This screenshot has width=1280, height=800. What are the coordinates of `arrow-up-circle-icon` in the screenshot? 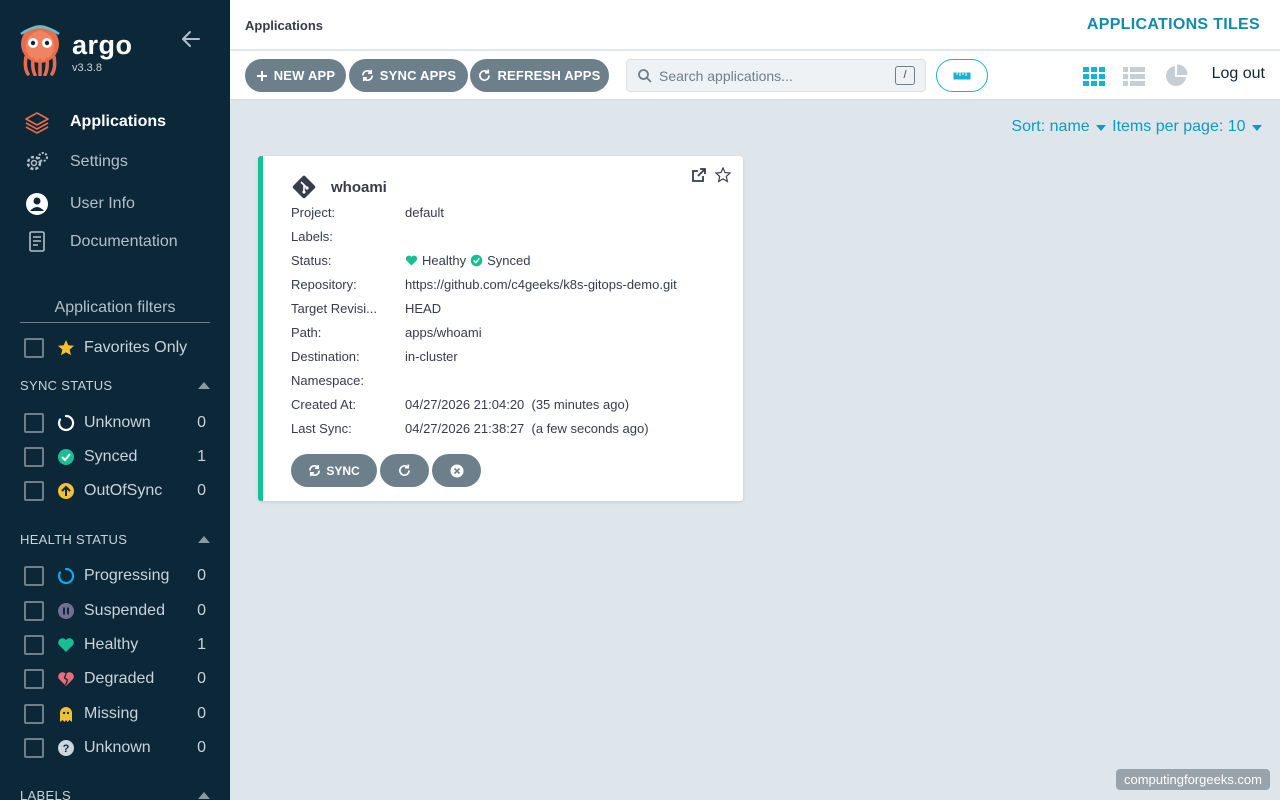 It's located at (66, 491).